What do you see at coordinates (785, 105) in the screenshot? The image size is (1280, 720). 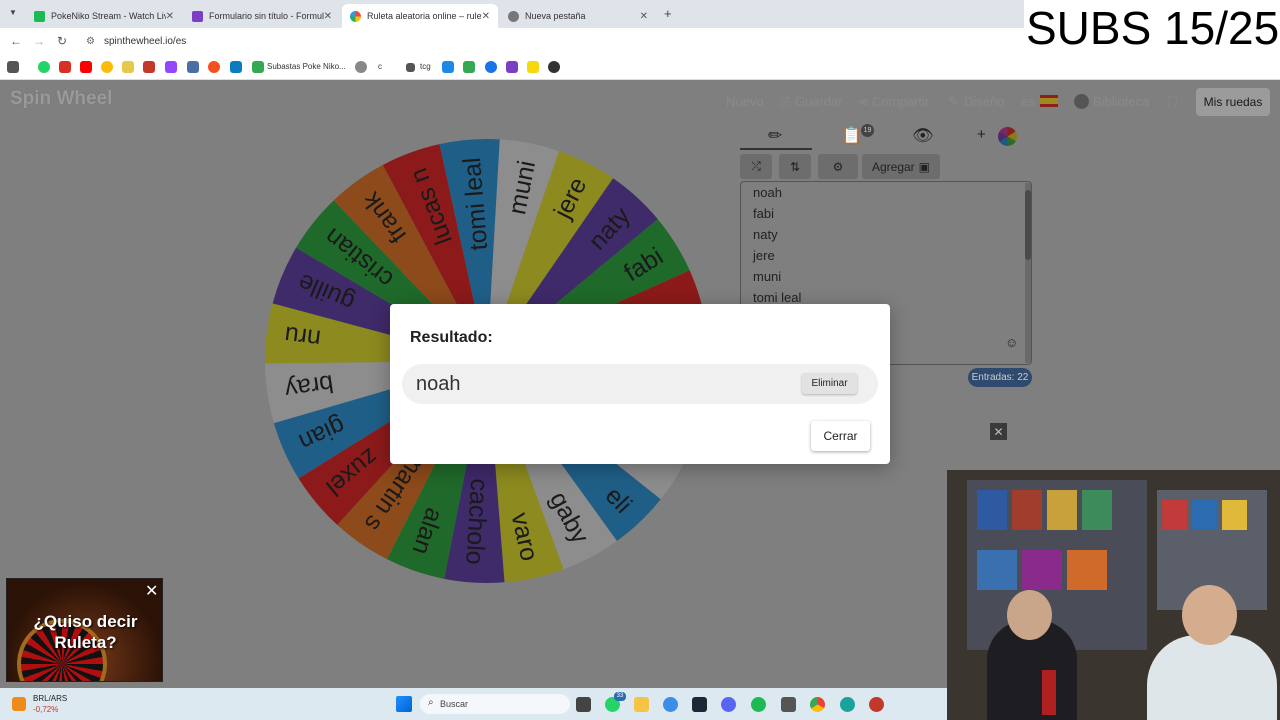 I see `save-icon: 🗎` at bounding box center [785, 105].